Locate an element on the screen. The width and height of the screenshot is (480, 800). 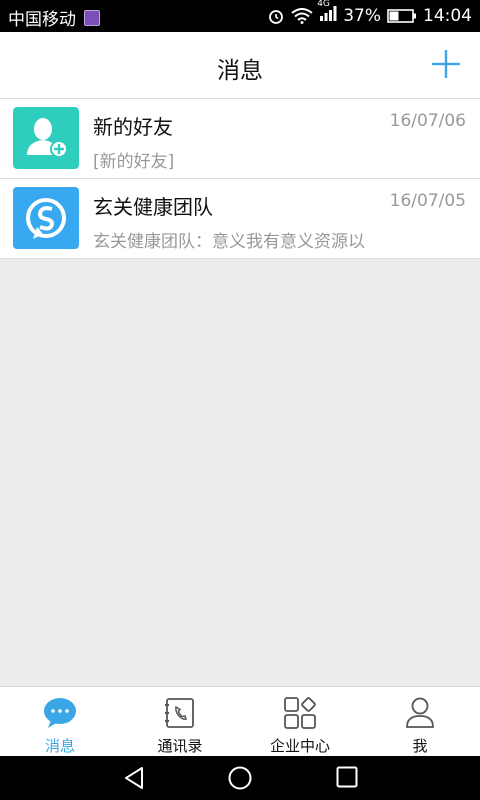
tab-messages: 消息 is located at coordinates (60, 722).